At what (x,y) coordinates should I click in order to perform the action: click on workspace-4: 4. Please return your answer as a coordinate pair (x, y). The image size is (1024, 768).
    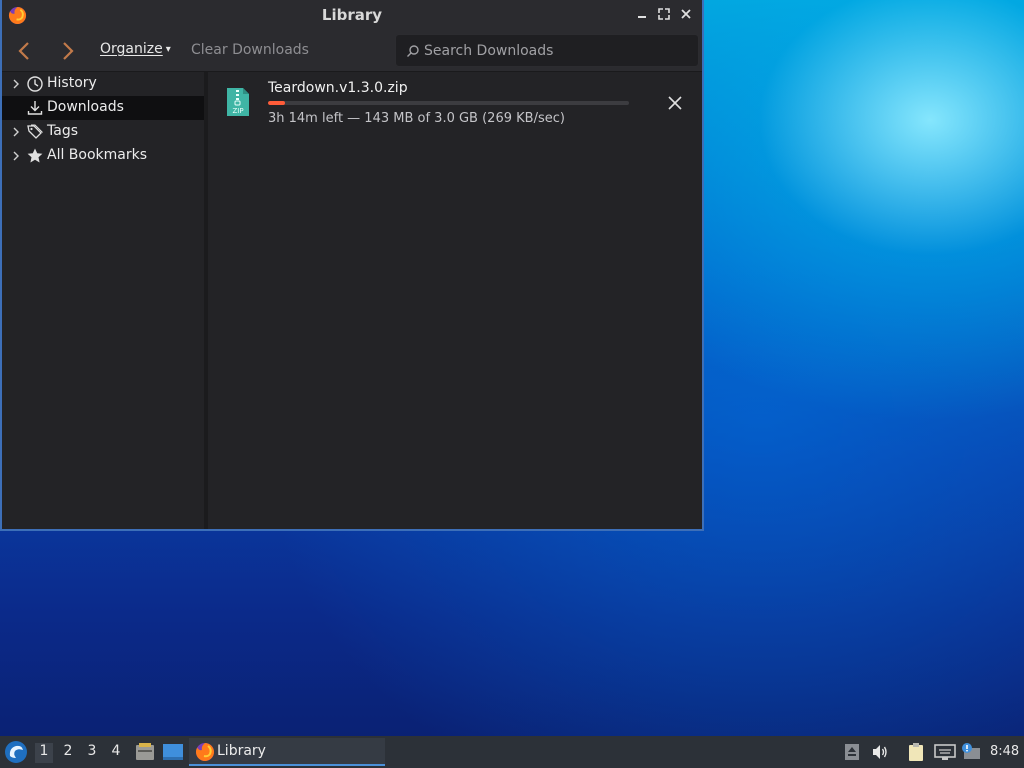
    Looking at the image, I should click on (116, 753).